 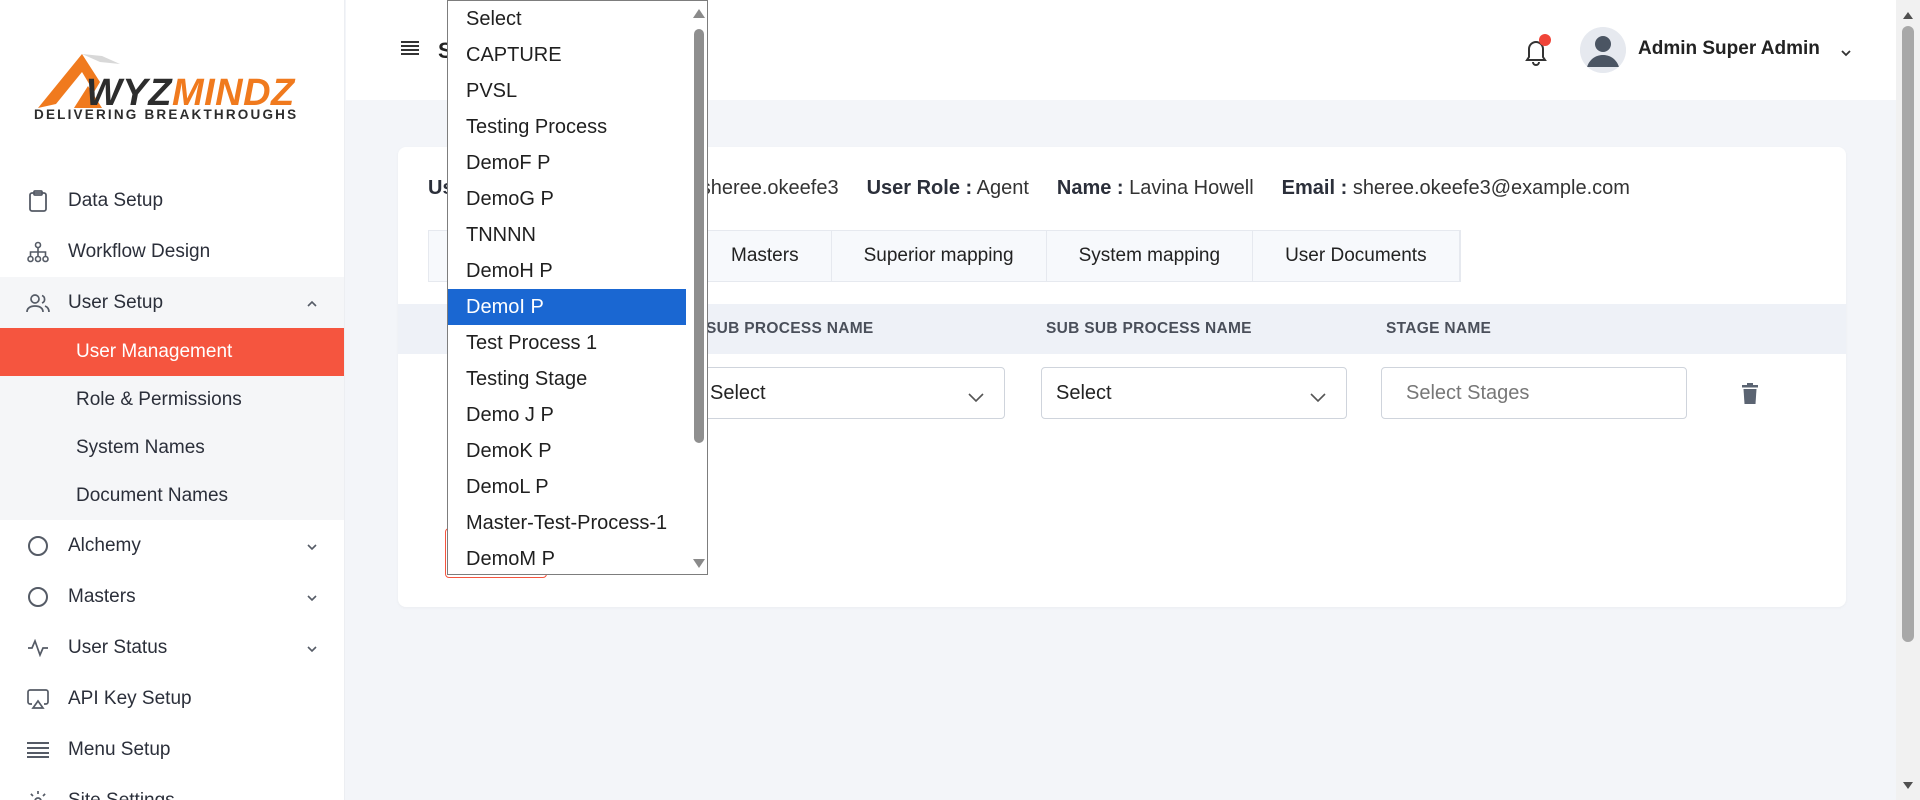 I want to click on sidebar-item-api-key-setup: API Key Setup, so click(x=172, y=698).